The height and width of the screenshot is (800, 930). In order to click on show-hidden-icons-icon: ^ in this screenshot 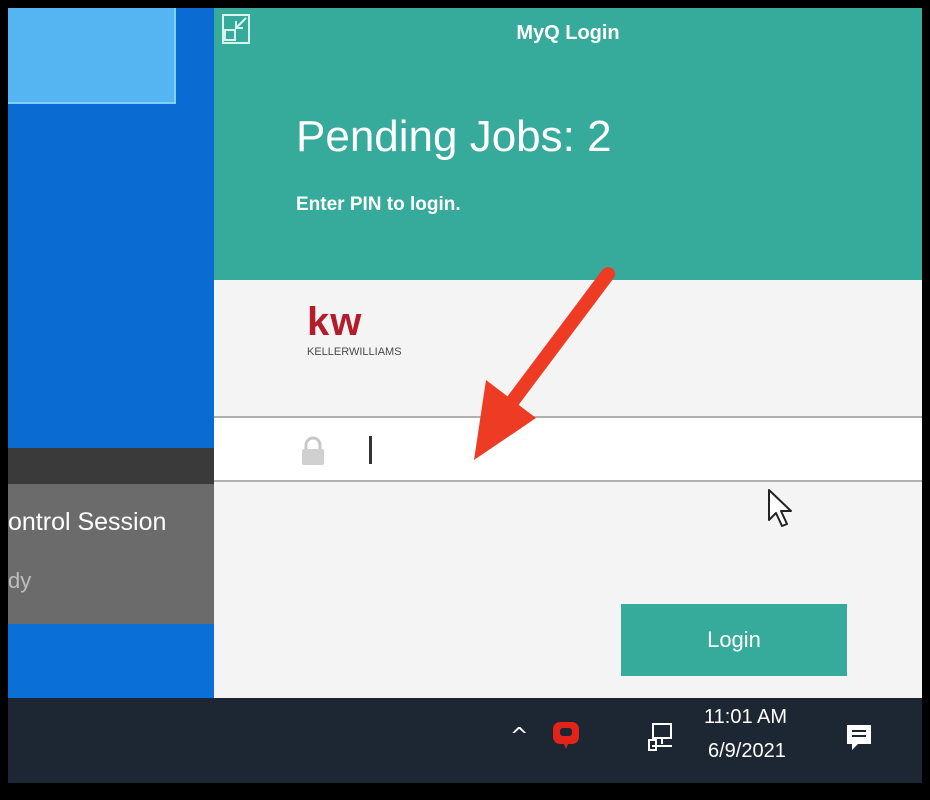, I will do `click(519, 736)`.